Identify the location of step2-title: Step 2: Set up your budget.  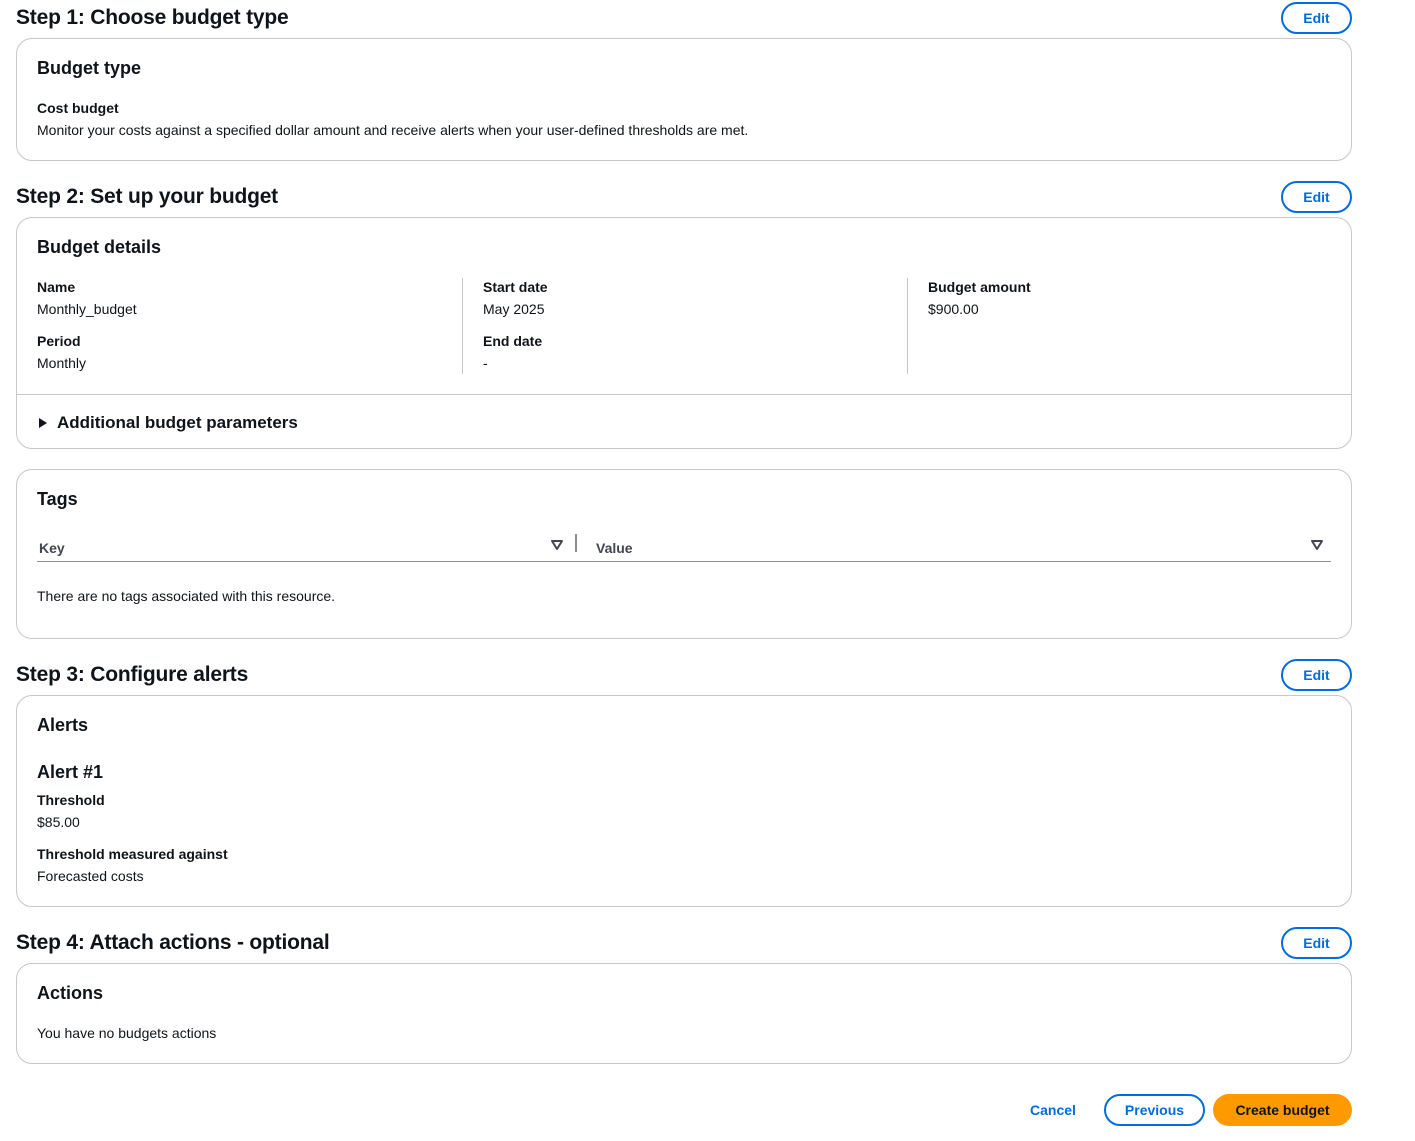
(147, 196).